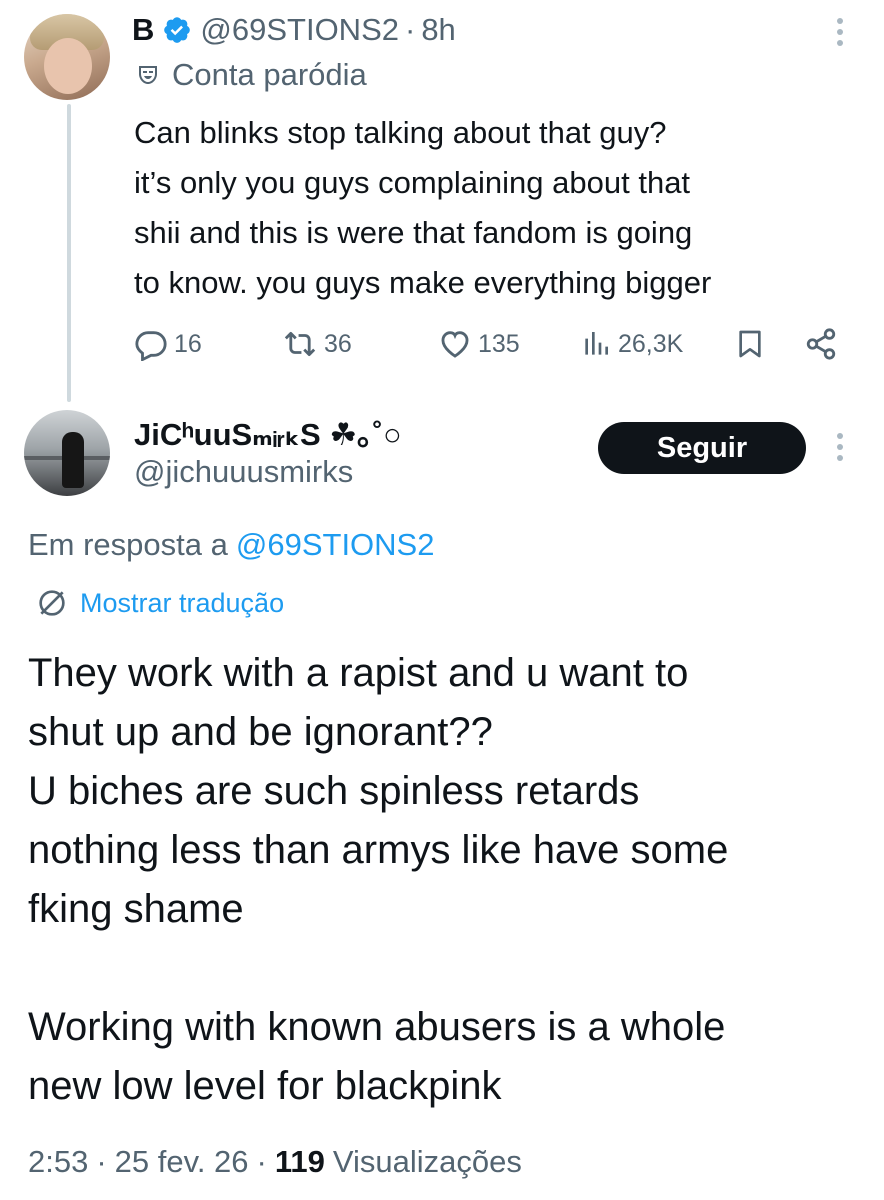 Image resolution: width=884 pixels, height=1200 pixels. I want to click on tweet1-line: Can blinks stop talking about that guy?, so click(400, 132).